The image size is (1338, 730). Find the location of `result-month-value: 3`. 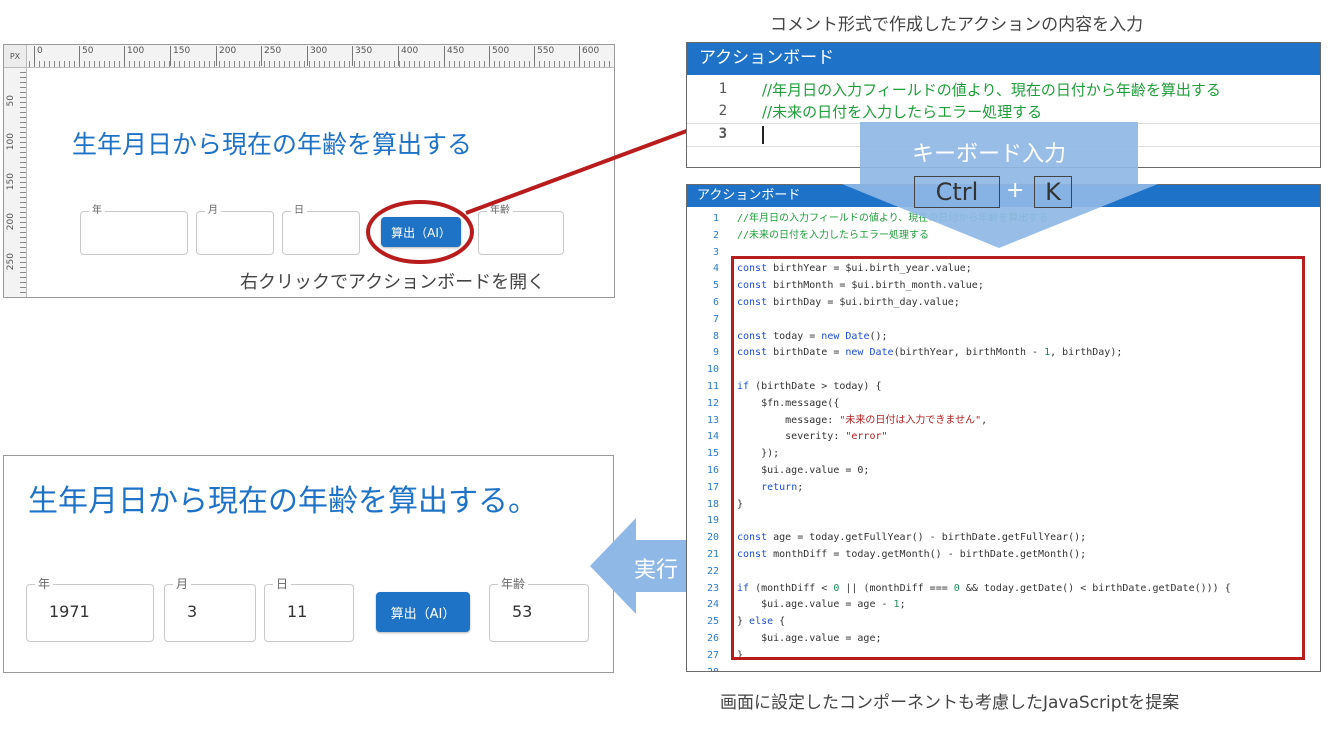

result-month-value: 3 is located at coordinates (192, 611).